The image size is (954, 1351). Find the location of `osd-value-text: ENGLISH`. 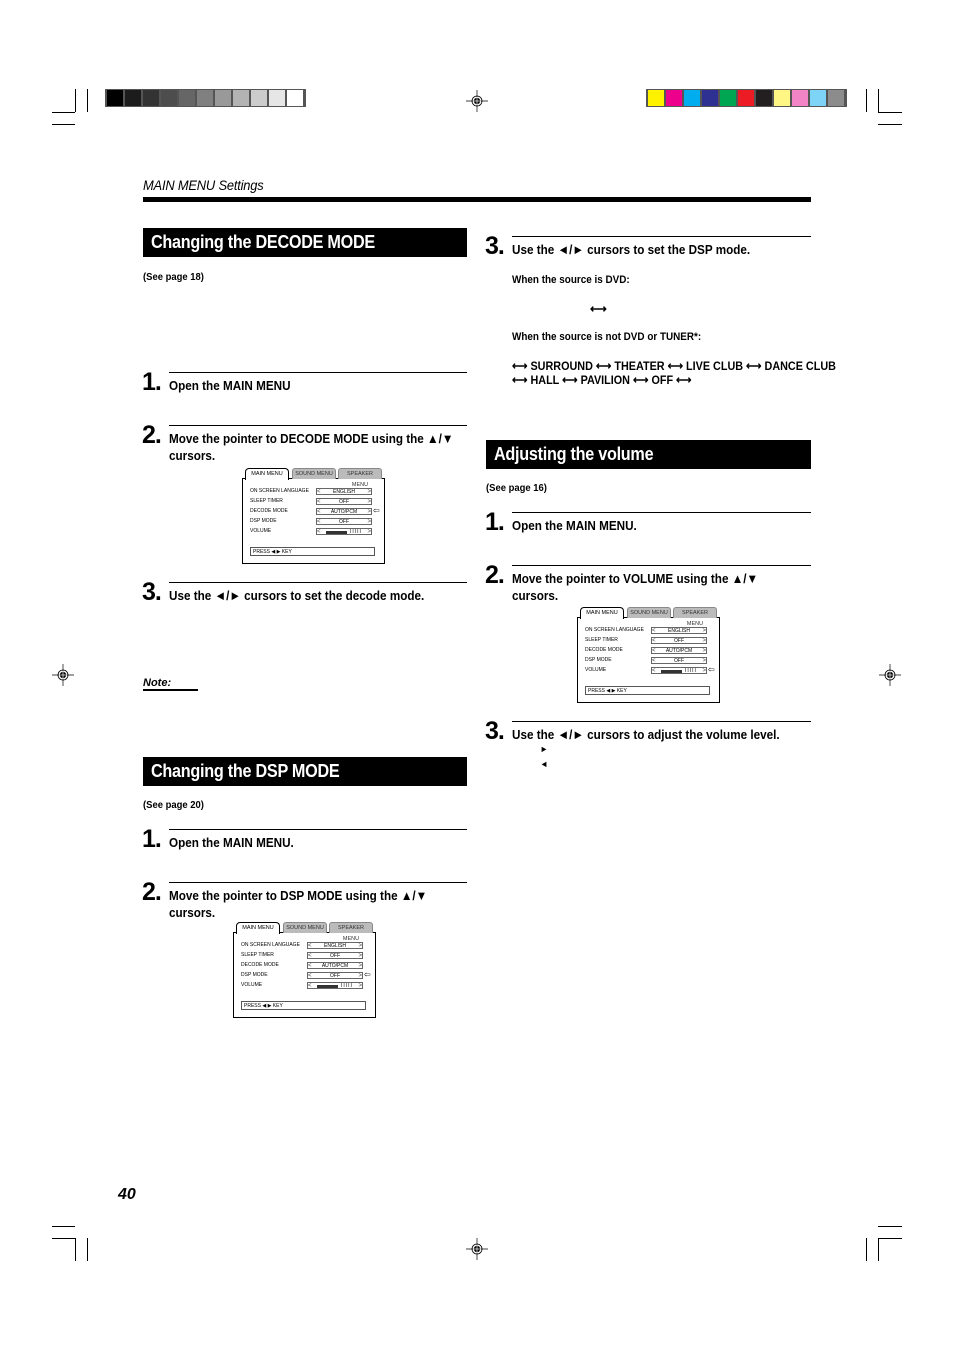

osd-value-text: ENGLISH is located at coordinates (335, 945).